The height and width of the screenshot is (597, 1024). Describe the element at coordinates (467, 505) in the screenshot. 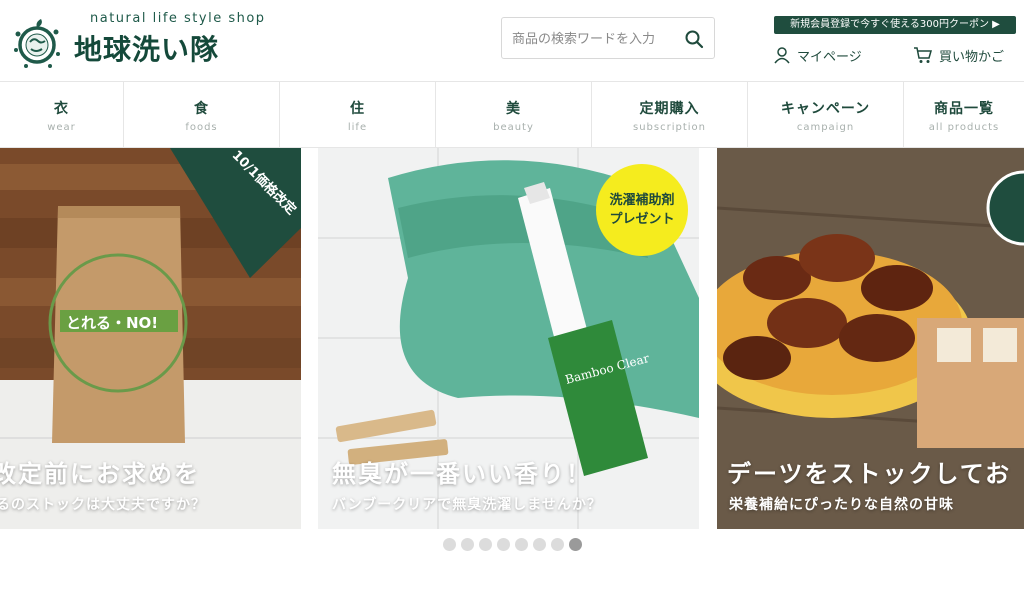

I see `slide-subtitle: バンブークリアで無臭洗濯しませんか？` at that location.